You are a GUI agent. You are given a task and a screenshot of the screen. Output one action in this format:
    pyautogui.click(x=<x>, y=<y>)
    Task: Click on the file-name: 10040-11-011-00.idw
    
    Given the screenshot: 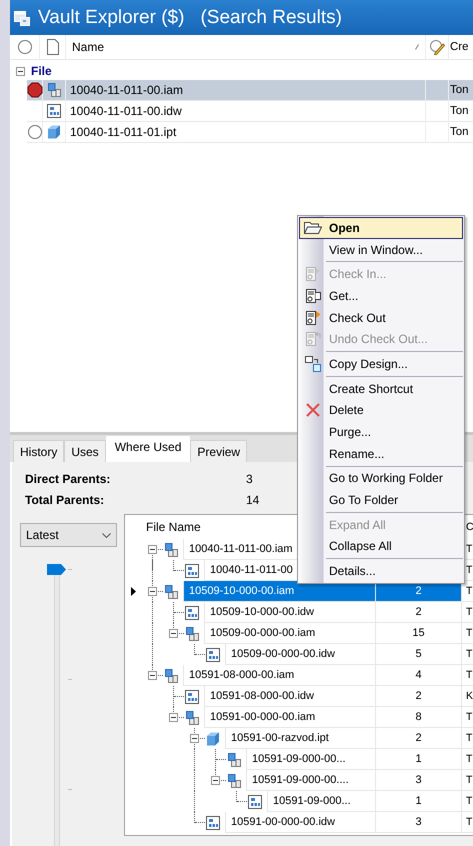 What is the action you would take?
    pyautogui.click(x=126, y=111)
    